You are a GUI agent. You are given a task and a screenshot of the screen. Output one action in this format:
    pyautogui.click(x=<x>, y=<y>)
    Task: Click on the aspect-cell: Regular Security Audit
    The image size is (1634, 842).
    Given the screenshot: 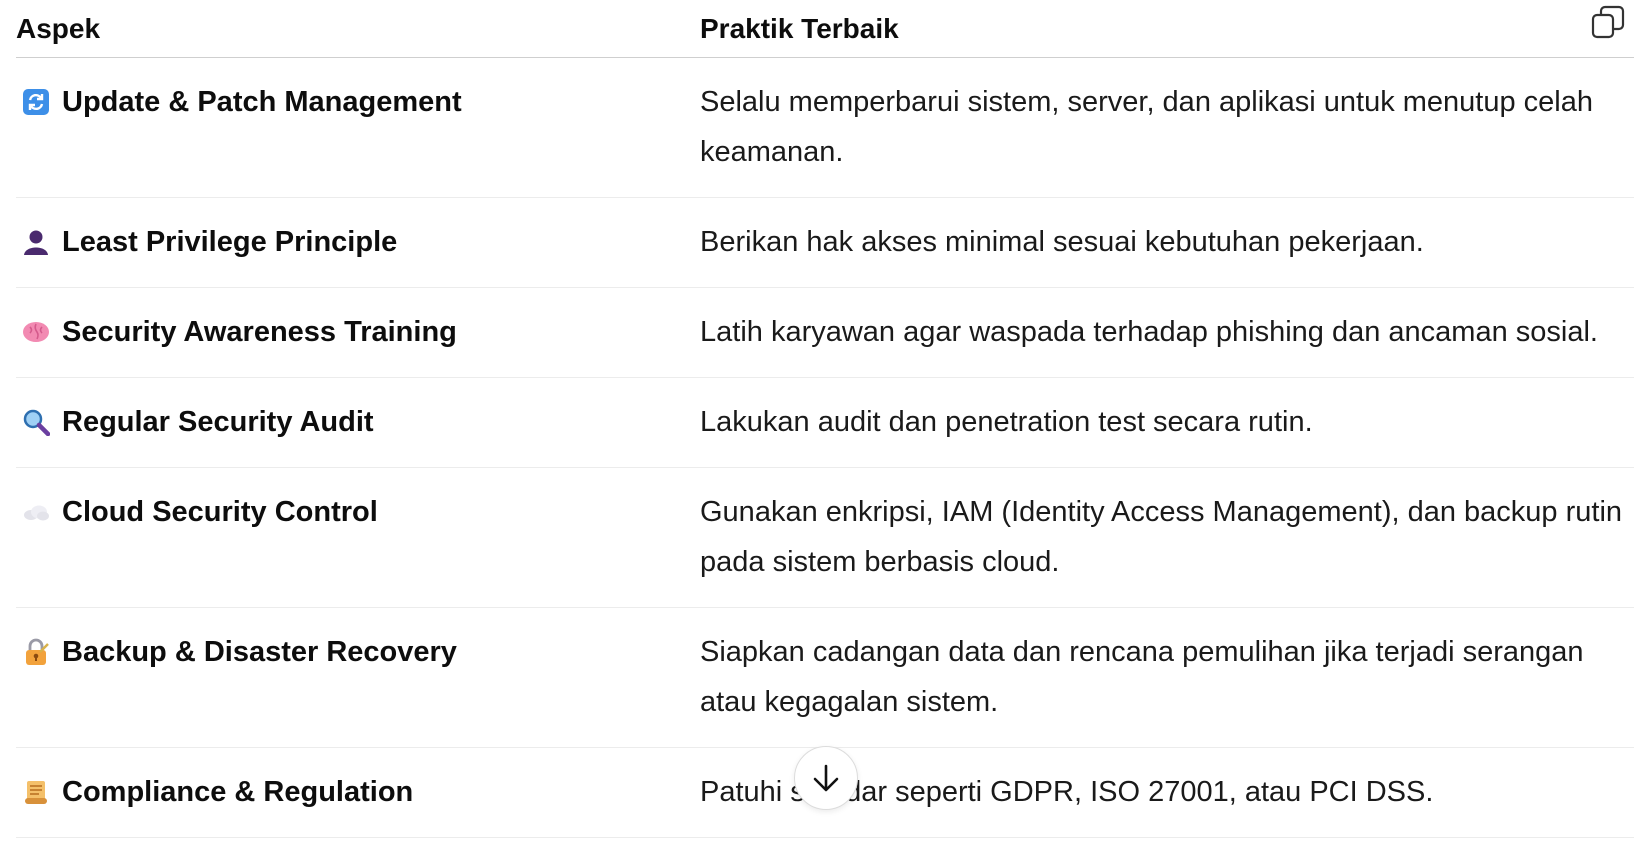 What is the action you would take?
    pyautogui.click(x=358, y=422)
    